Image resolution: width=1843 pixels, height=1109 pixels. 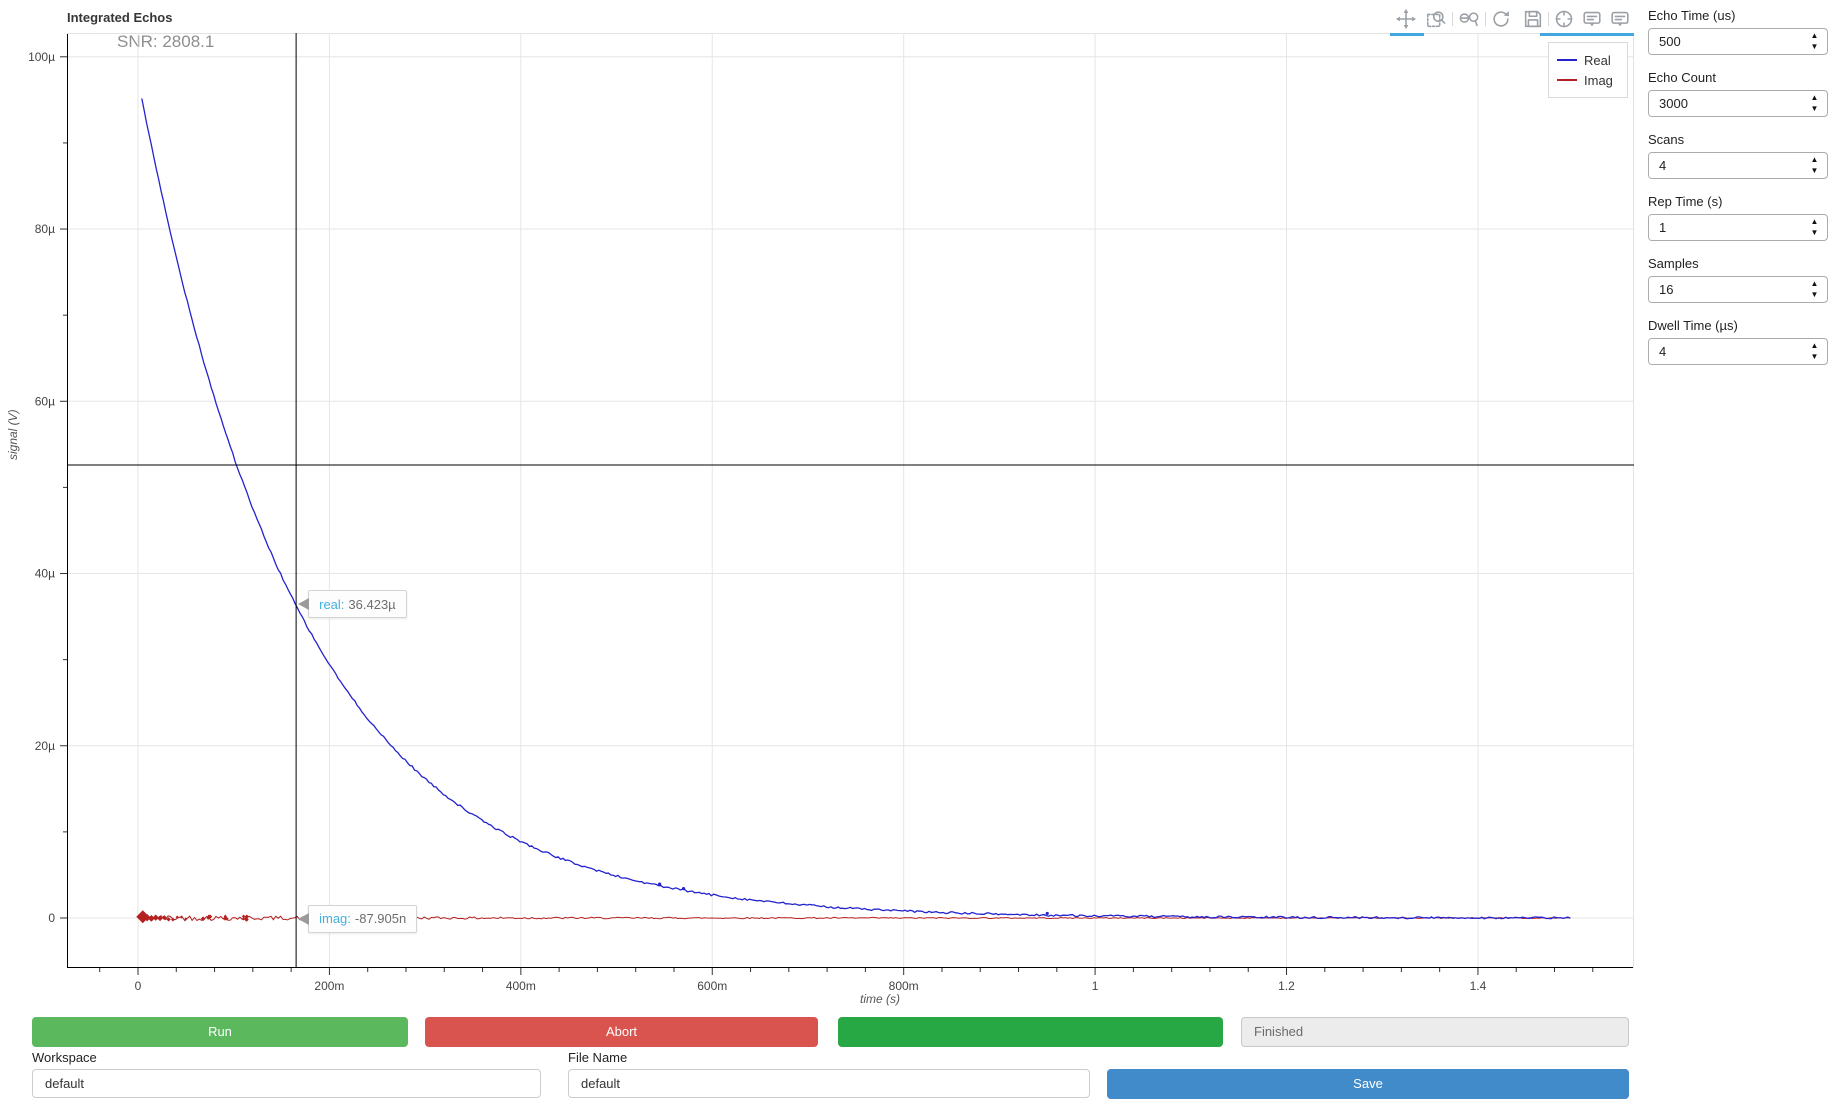 What do you see at coordinates (120, 17) in the screenshot?
I see `plot-title: Integrated Echos` at bounding box center [120, 17].